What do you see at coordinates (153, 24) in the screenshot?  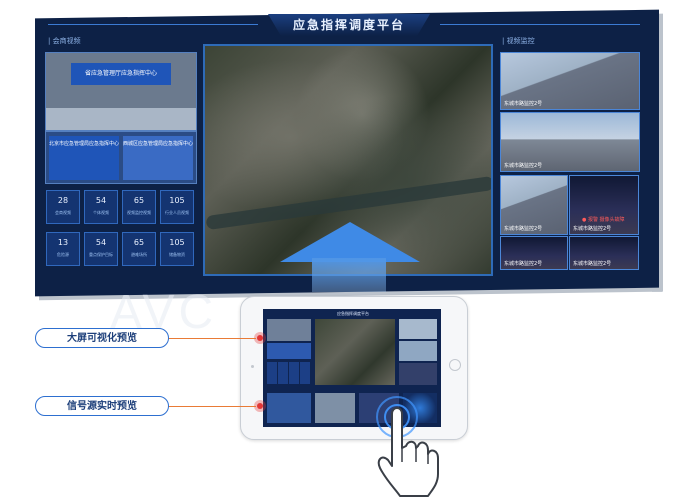 I see `title-line-left` at bounding box center [153, 24].